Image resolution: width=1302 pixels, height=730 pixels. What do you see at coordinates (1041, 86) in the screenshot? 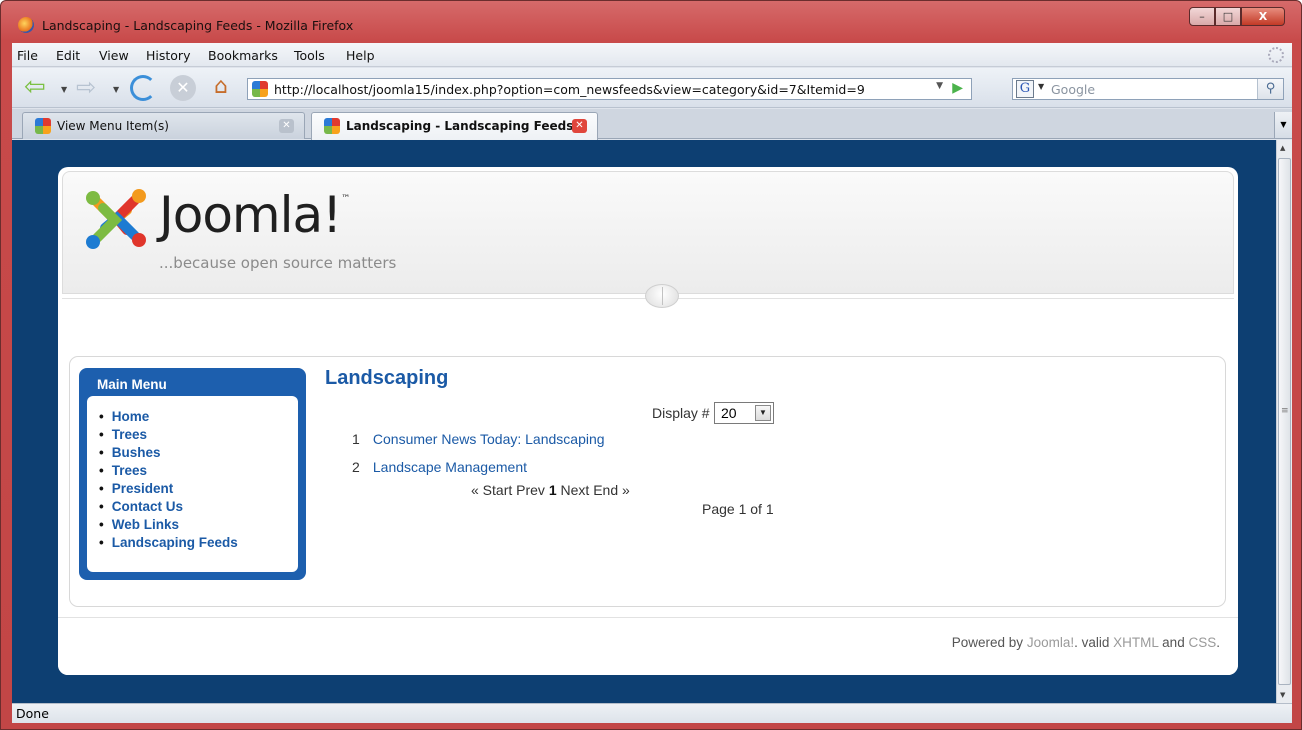
I see `search-engine-dropdown-icon: ▼` at bounding box center [1041, 86].